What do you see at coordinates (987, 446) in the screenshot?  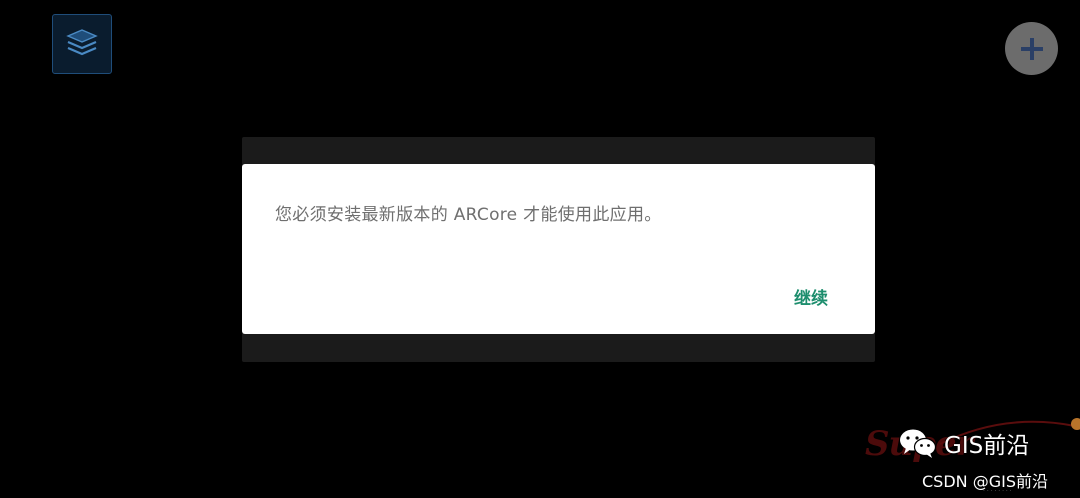 I see `wechat-account-name: GIS前沿` at bounding box center [987, 446].